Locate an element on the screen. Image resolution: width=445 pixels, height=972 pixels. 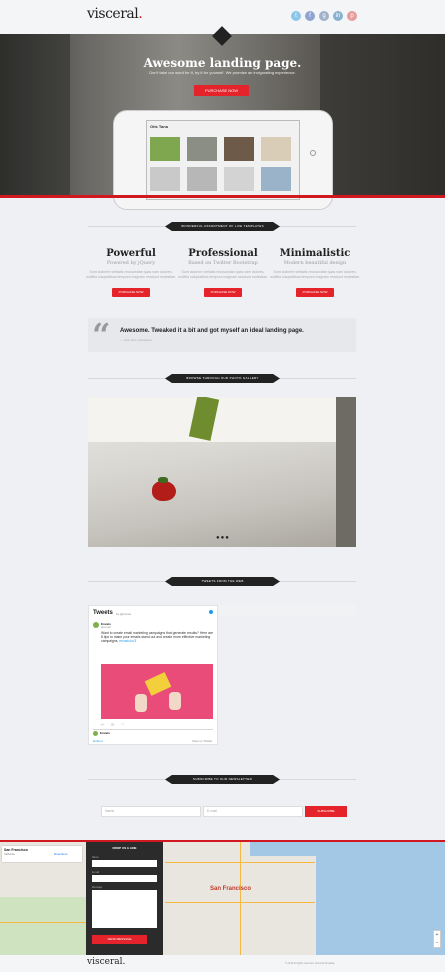
gallery-pager-dots: ●●● is located at coordinates (223, 538).